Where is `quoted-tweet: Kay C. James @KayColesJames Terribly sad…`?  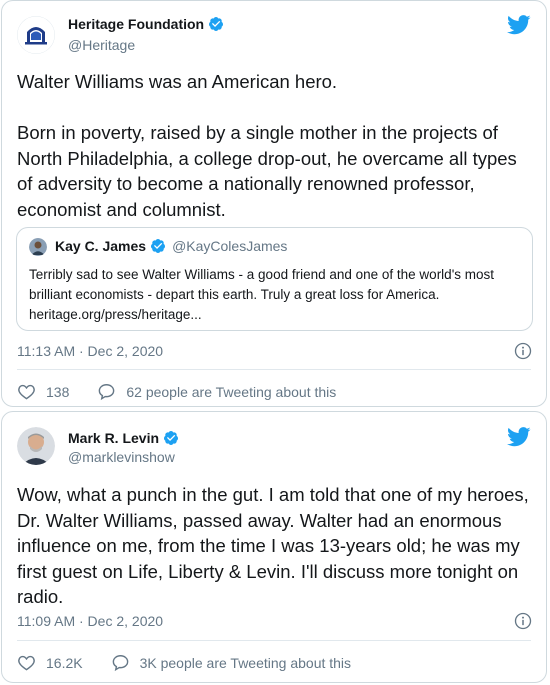 quoted-tweet: Kay C. James @KayColesJames Terribly sad… is located at coordinates (274, 279).